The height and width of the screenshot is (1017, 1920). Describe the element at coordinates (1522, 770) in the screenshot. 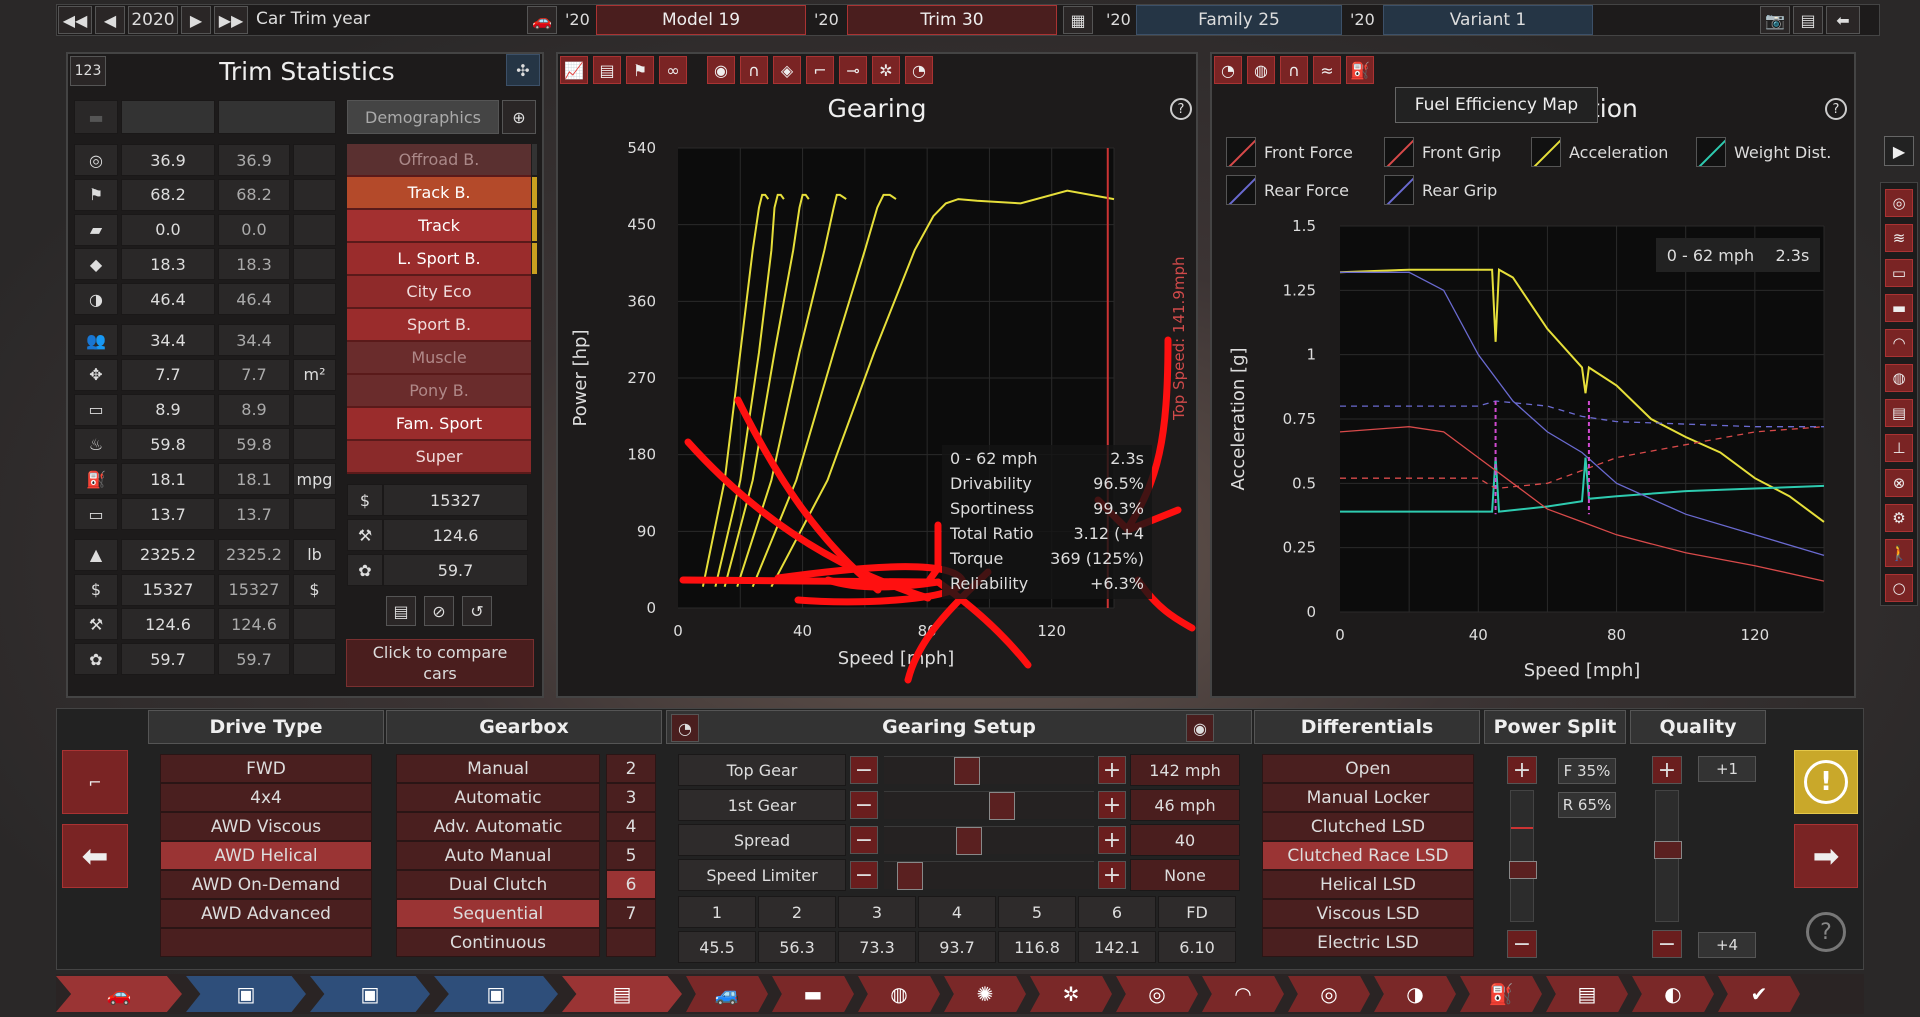

I see `power-split-plus-button: +` at that location.